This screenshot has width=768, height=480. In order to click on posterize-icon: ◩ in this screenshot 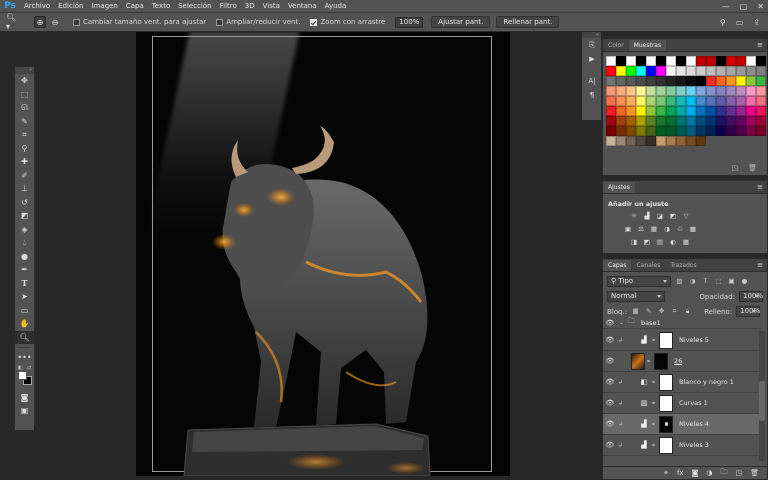, I will do `click(647, 242)`.